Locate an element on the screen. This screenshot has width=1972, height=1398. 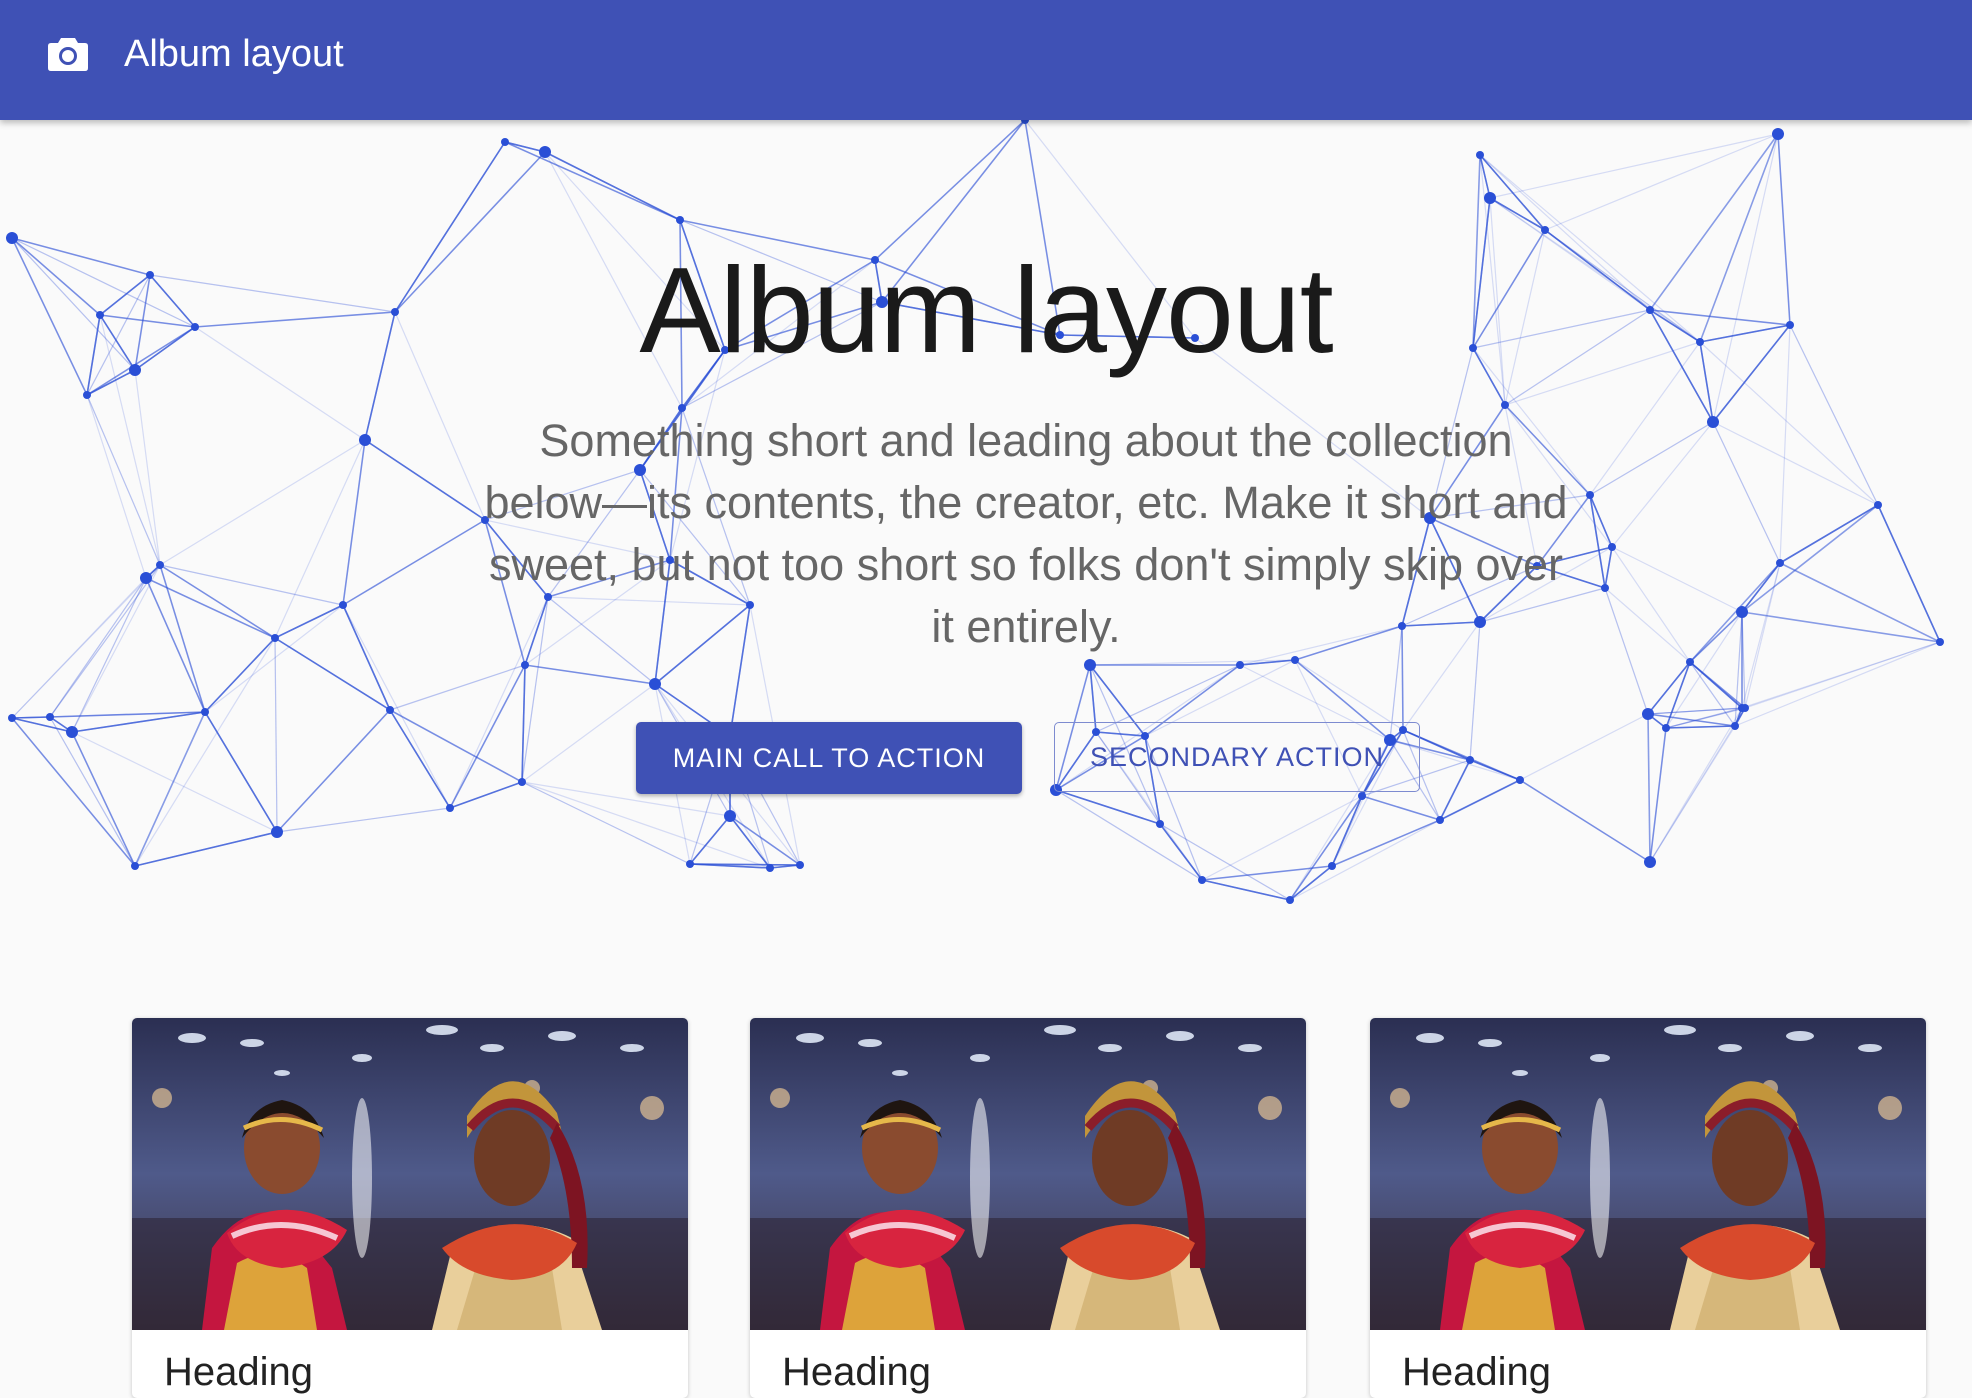
app-title: Album layout is located at coordinates (234, 54).